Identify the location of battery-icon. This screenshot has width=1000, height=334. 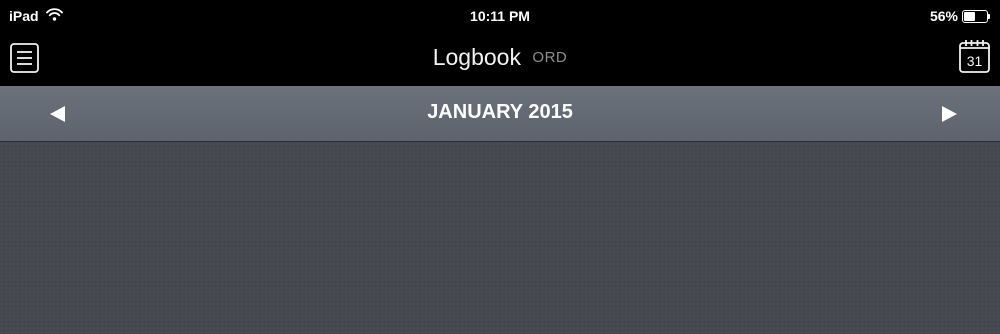
(976, 16).